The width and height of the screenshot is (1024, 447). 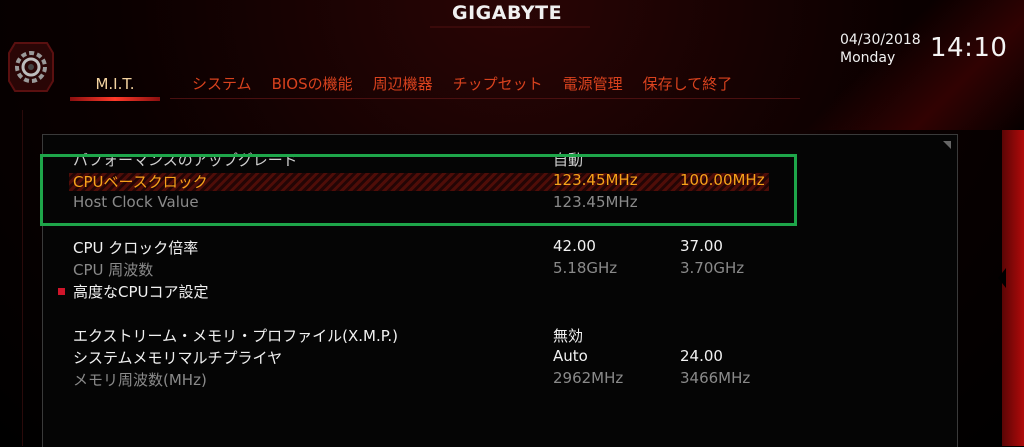 What do you see at coordinates (493, 358) in the screenshot?
I see `setting-row-memory-multiplier: システムメモリマルチプライヤ Auto 24.00` at bounding box center [493, 358].